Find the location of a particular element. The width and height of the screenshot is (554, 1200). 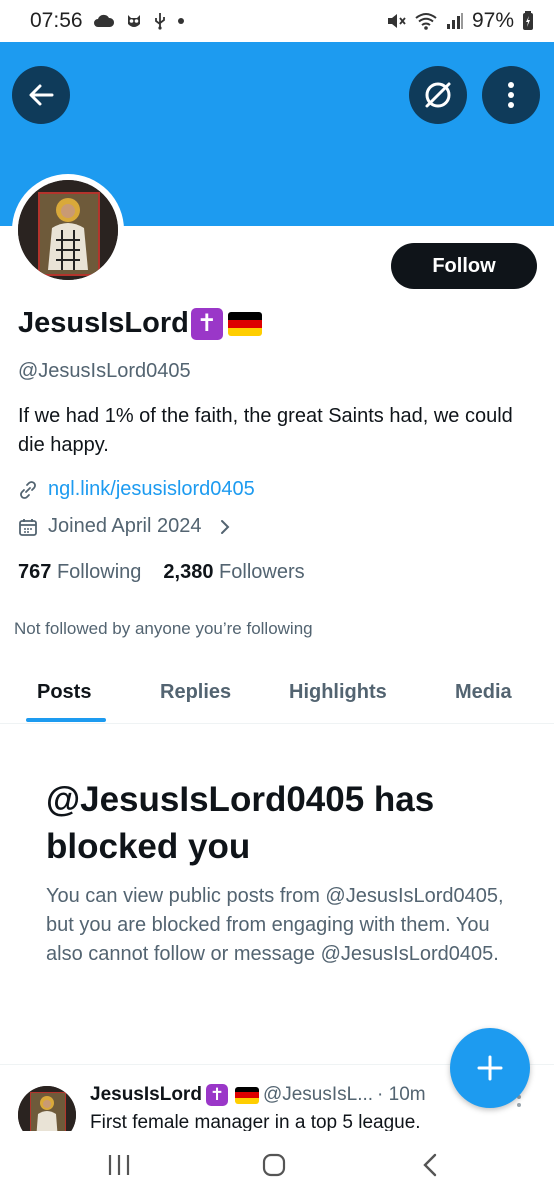

compose-button is located at coordinates (490, 1068).